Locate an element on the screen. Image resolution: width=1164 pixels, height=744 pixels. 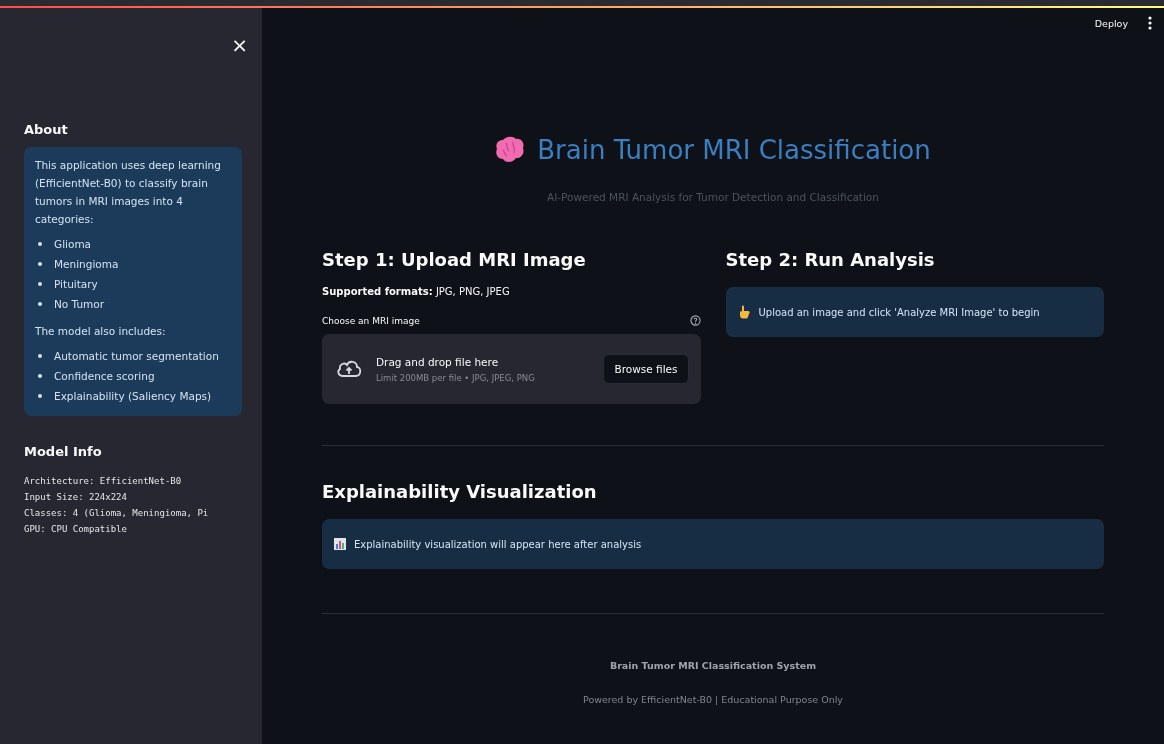
model-info-line: Classes: 4 (Glioma, Meningioma, Pi is located at coordinates (117, 513).